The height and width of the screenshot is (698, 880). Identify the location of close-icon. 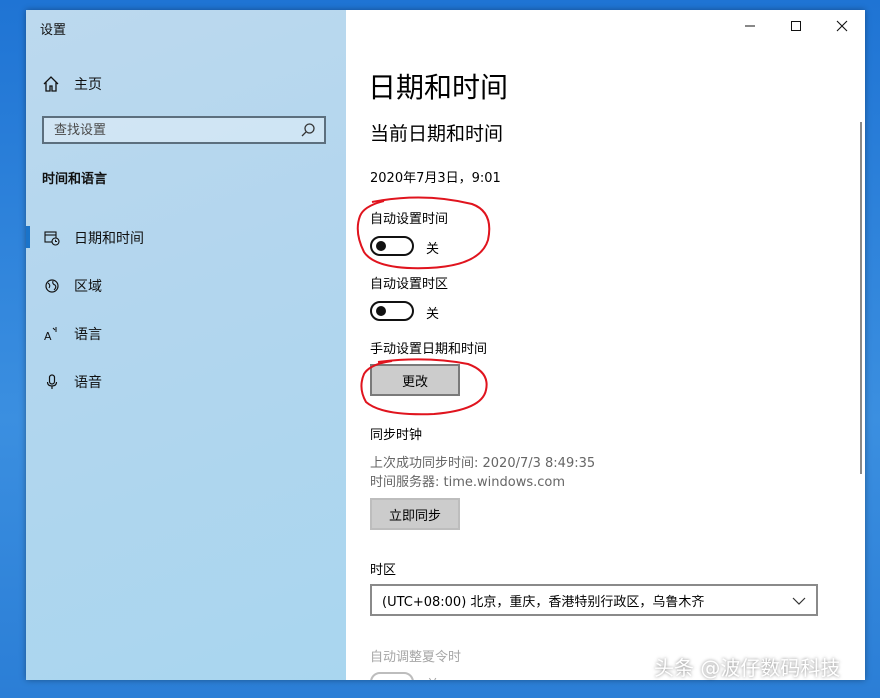
(842, 26).